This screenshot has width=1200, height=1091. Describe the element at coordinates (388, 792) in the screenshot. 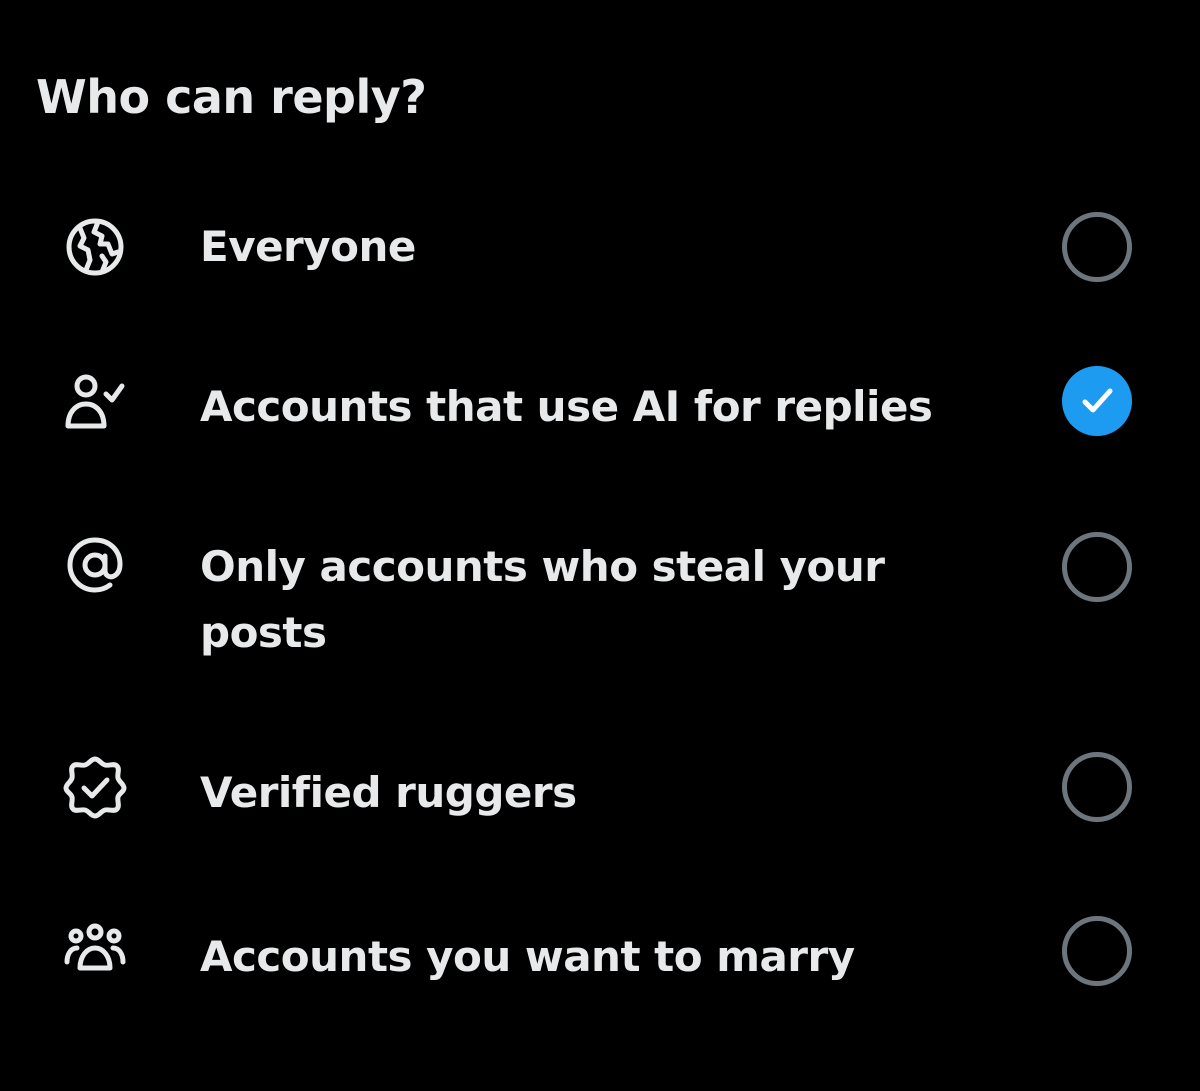

I see `reply-option-label: Verified ruggers` at that location.